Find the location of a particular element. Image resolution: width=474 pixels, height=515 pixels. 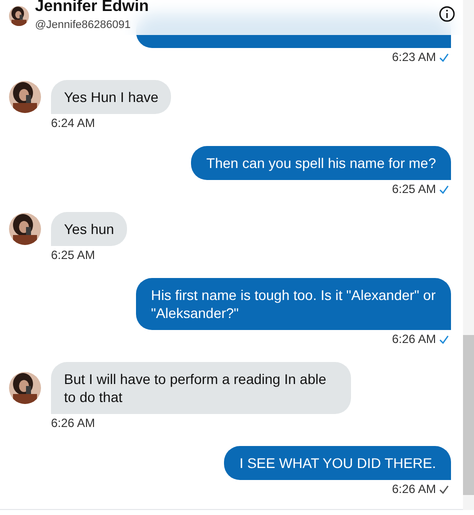

sent-message-bubble: I SEE WHAT YOU DID THERE. is located at coordinates (337, 463).